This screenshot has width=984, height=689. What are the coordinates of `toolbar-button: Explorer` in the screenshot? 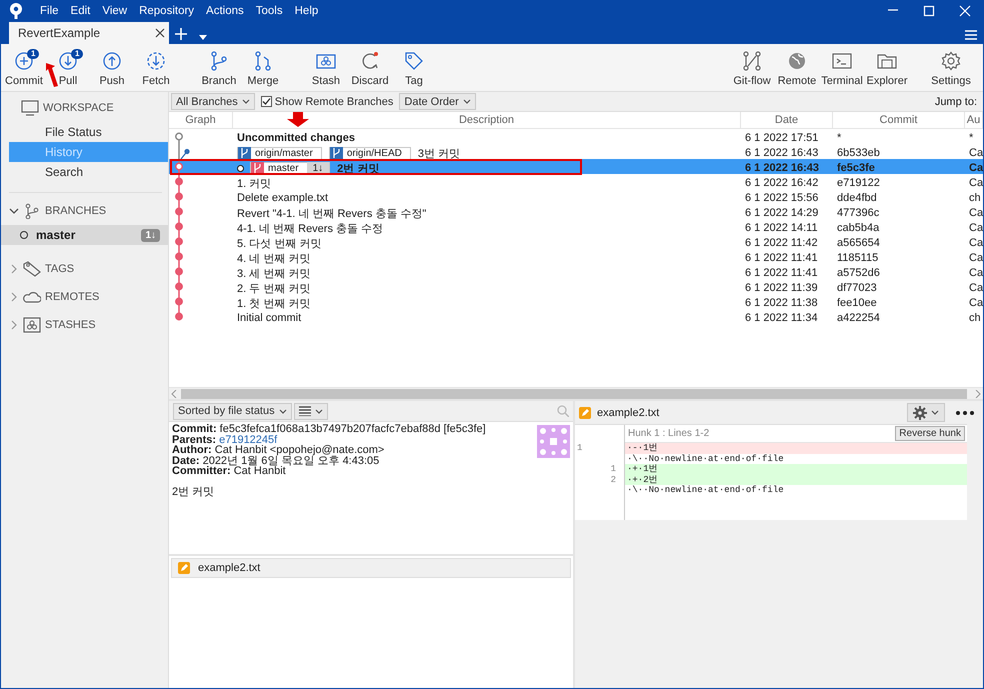 It's located at (887, 67).